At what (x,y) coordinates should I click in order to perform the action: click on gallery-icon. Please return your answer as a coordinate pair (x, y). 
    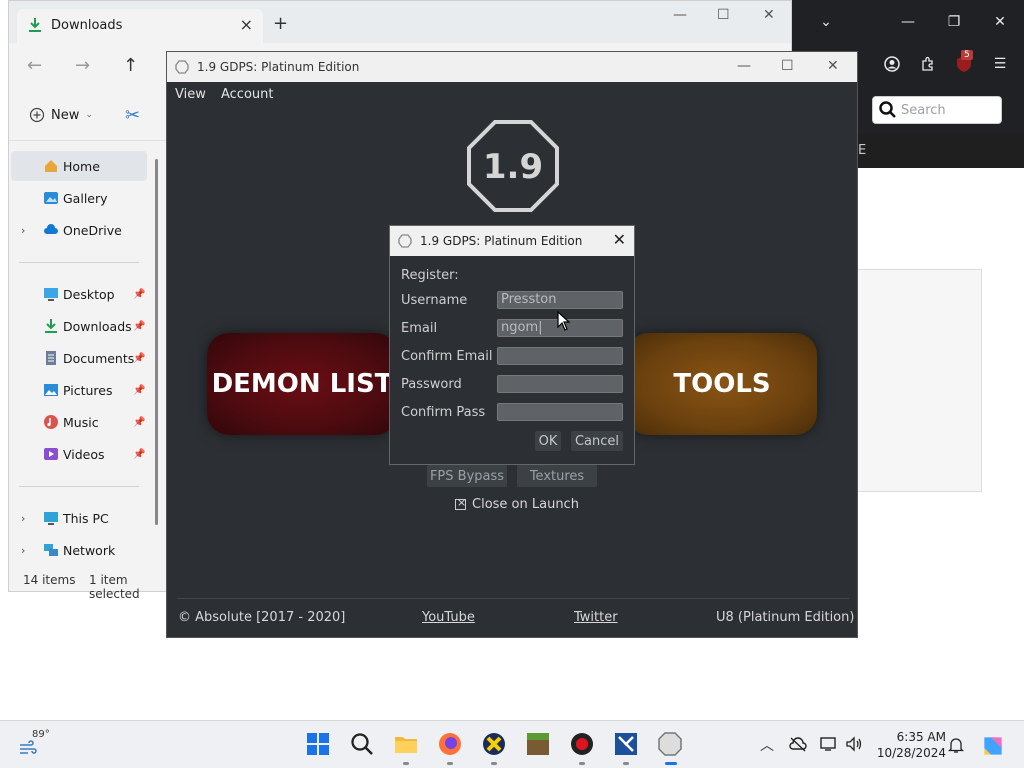
    Looking at the image, I should click on (51, 198).